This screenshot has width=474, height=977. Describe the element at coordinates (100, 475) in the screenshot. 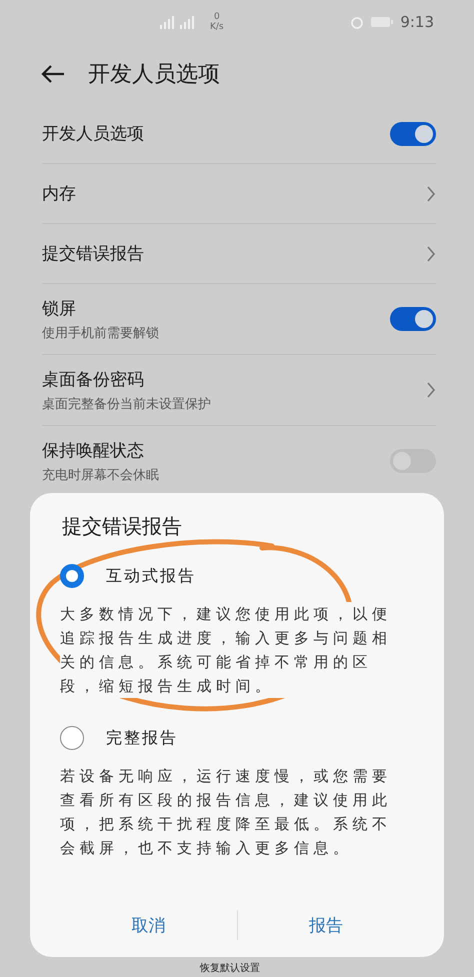

I see `setting-subtitle: 充电时屏幕不会休眠` at that location.